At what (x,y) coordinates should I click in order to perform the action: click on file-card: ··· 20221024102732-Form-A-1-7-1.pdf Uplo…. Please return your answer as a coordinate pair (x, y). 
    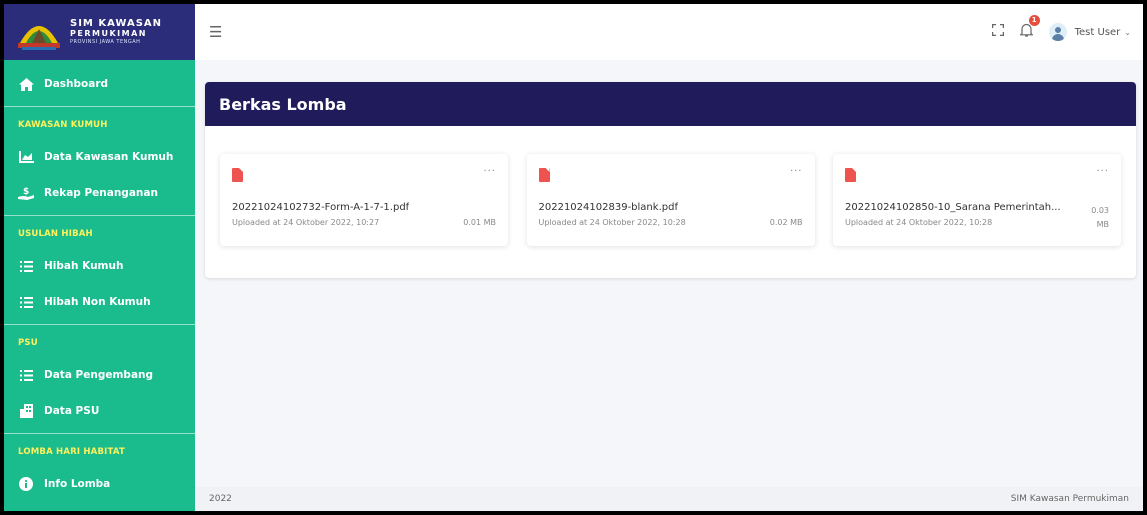
    Looking at the image, I should click on (364, 200).